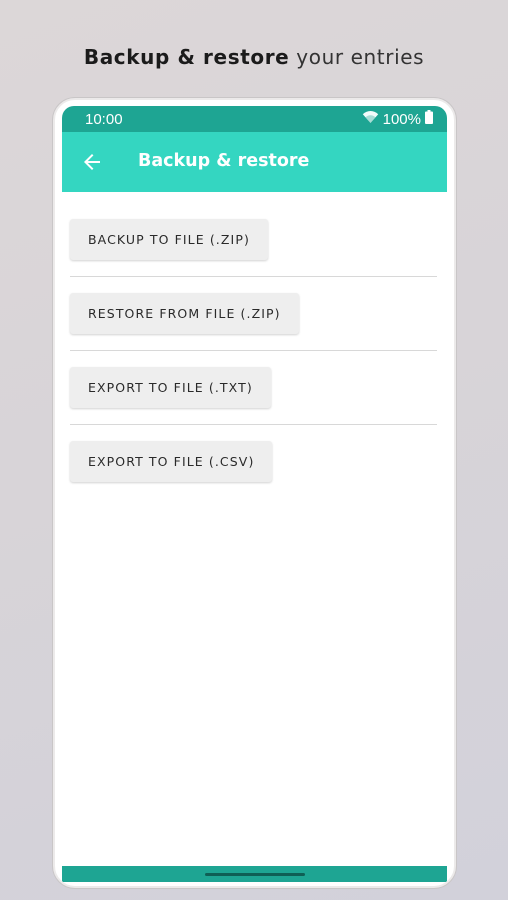  Describe the element at coordinates (104, 119) in the screenshot. I see `status-time: 10:00` at that location.